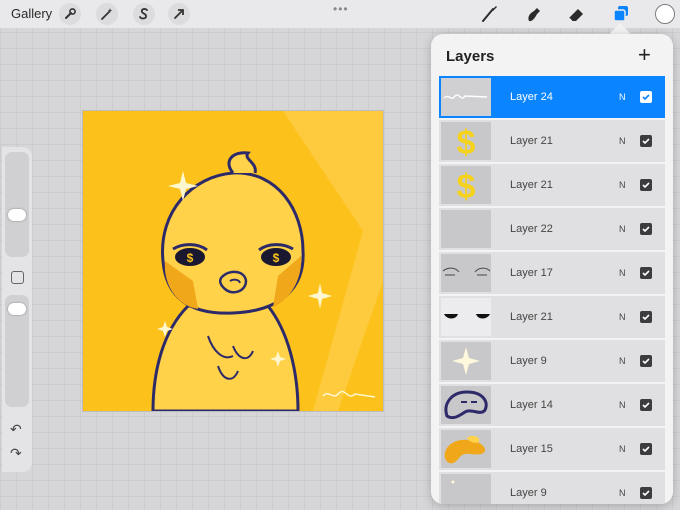 The image size is (680, 510). What do you see at coordinates (70, 14) in the screenshot?
I see `wrench-icon` at bounding box center [70, 14].